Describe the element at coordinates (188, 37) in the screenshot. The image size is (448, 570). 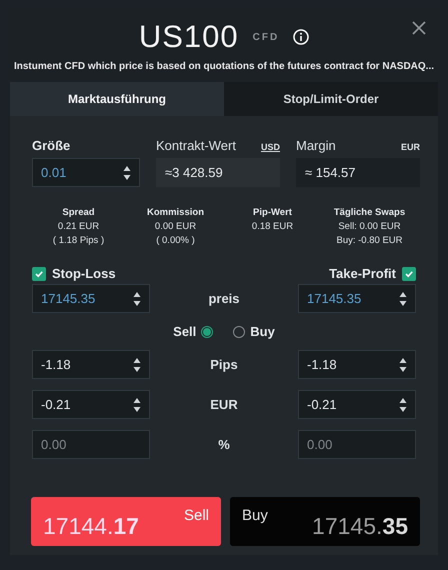
I see `dialog-title: US100` at that location.